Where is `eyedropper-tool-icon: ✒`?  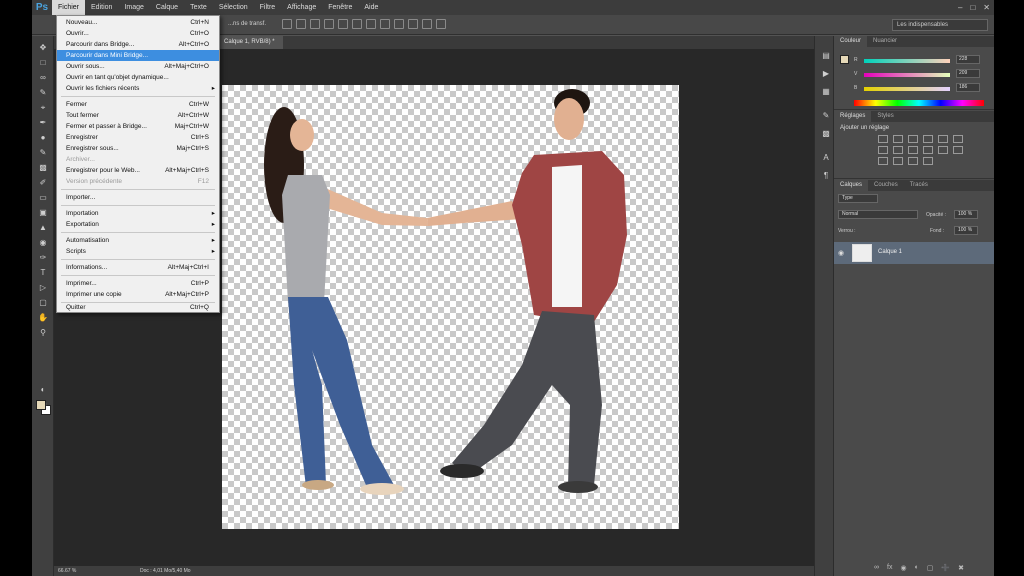 eyedropper-tool-icon: ✒ is located at coordinates (43, 122).